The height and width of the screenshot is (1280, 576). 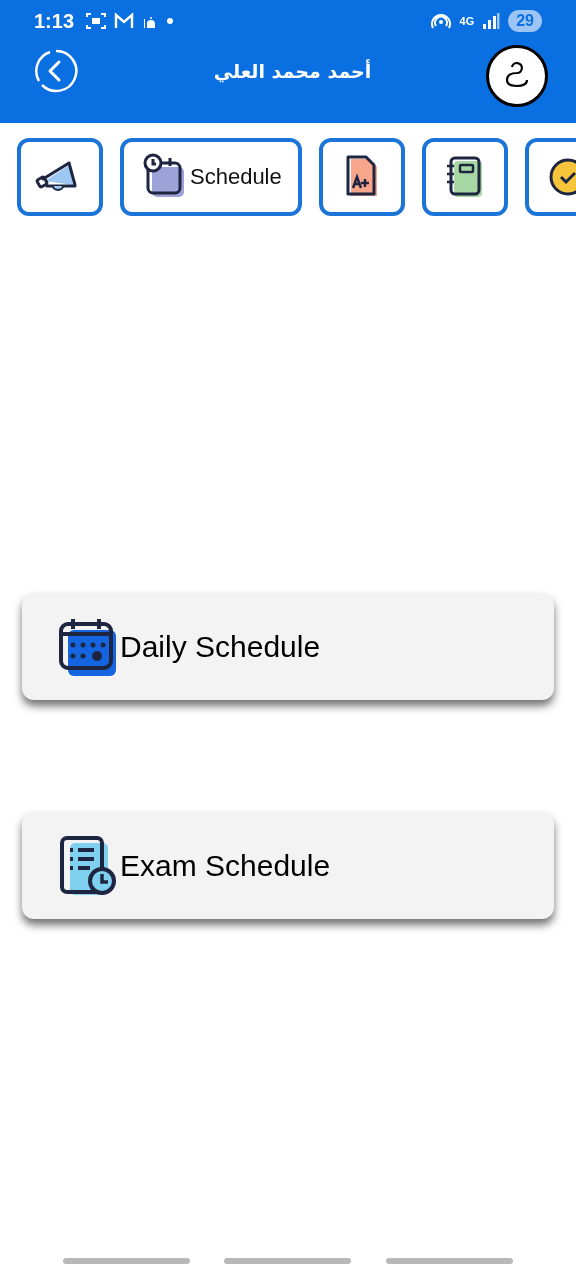 I want to click on header-title: أحمد محمد العلي, so click(x=292, y=71).